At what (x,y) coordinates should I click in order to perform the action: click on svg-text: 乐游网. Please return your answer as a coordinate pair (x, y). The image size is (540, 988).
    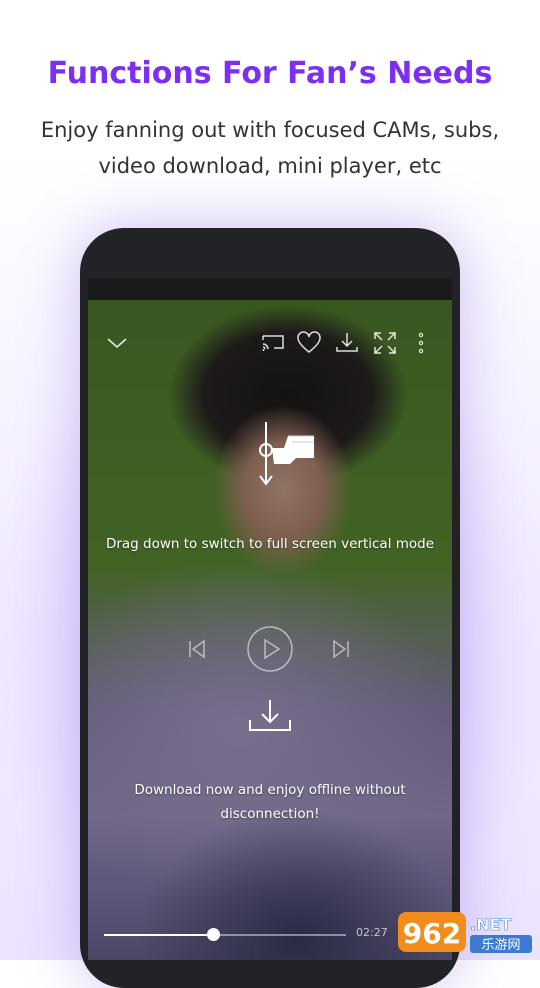
    Looking at the image, I should click on (500, 945).